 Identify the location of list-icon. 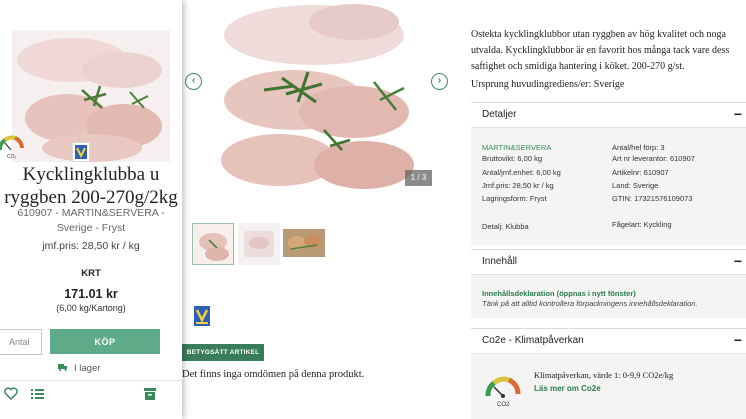
(37, 396).